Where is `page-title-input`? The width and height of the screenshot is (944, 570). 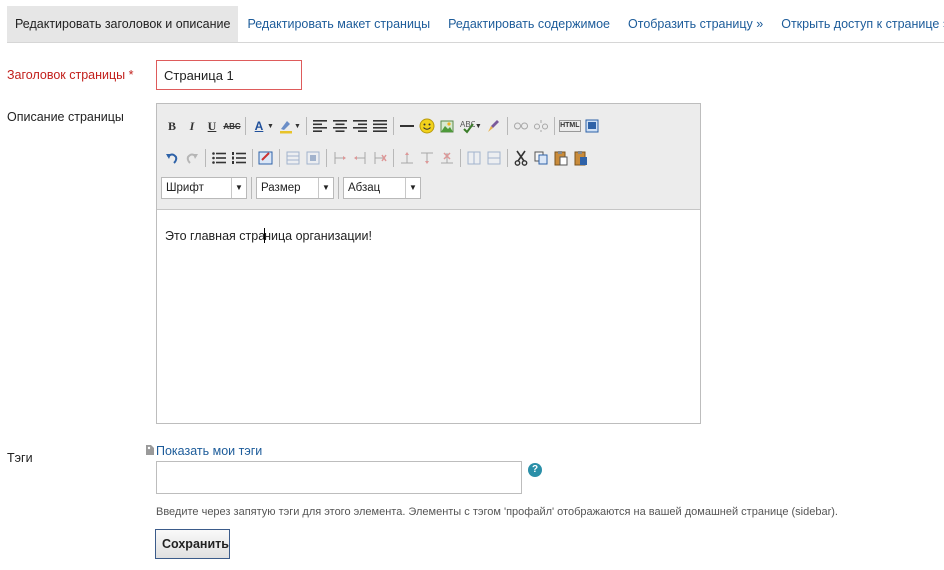 page-title-input is located at coordinates (229, 75).